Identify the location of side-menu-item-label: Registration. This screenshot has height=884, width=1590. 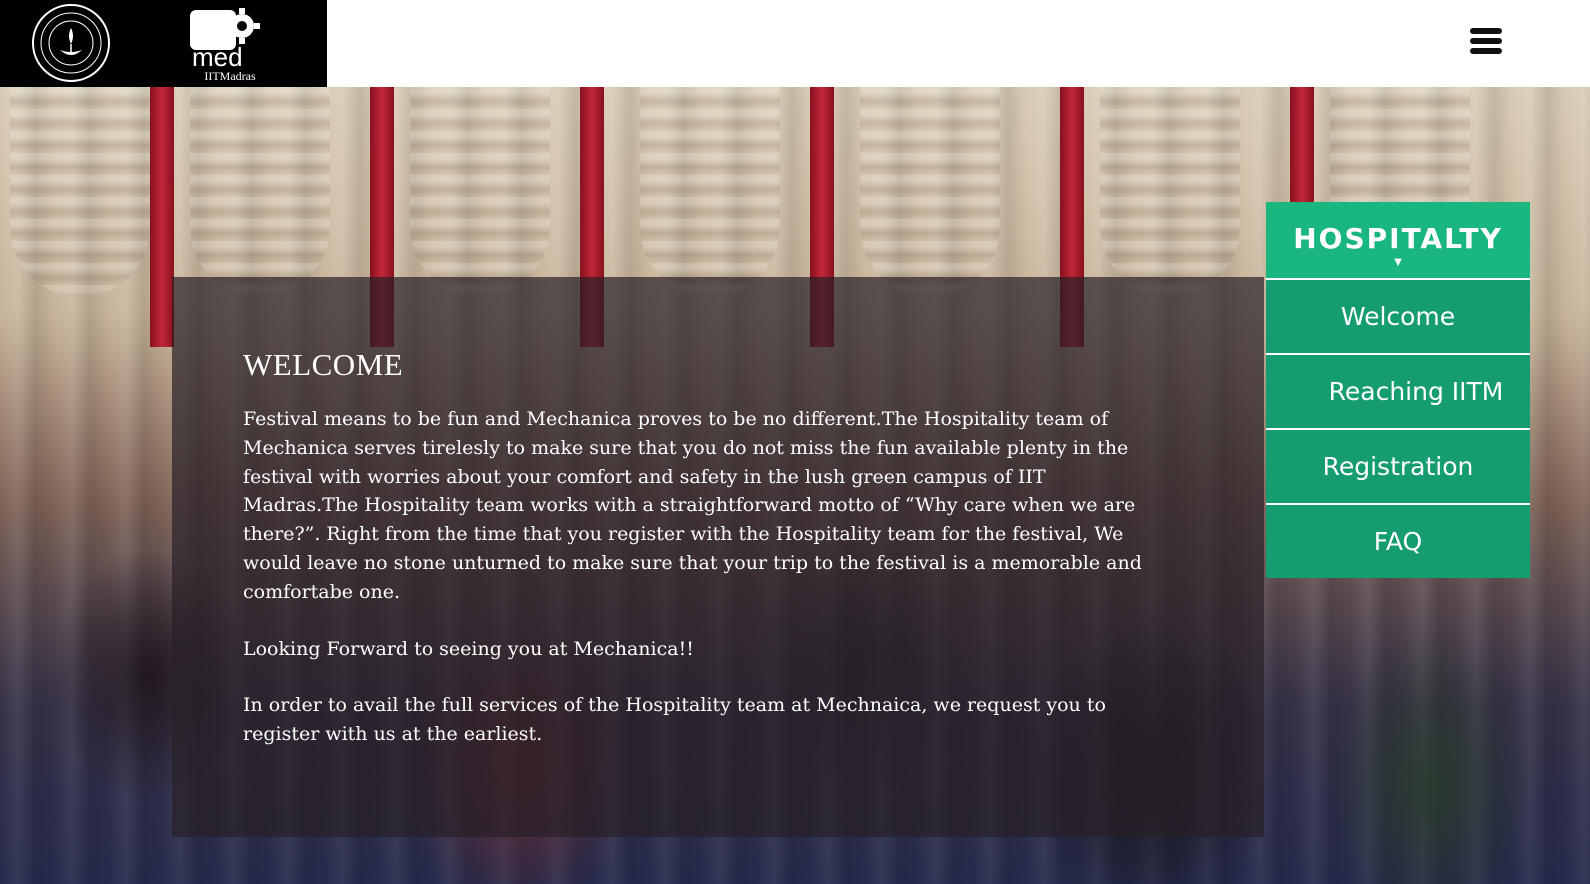
(1398, 466).